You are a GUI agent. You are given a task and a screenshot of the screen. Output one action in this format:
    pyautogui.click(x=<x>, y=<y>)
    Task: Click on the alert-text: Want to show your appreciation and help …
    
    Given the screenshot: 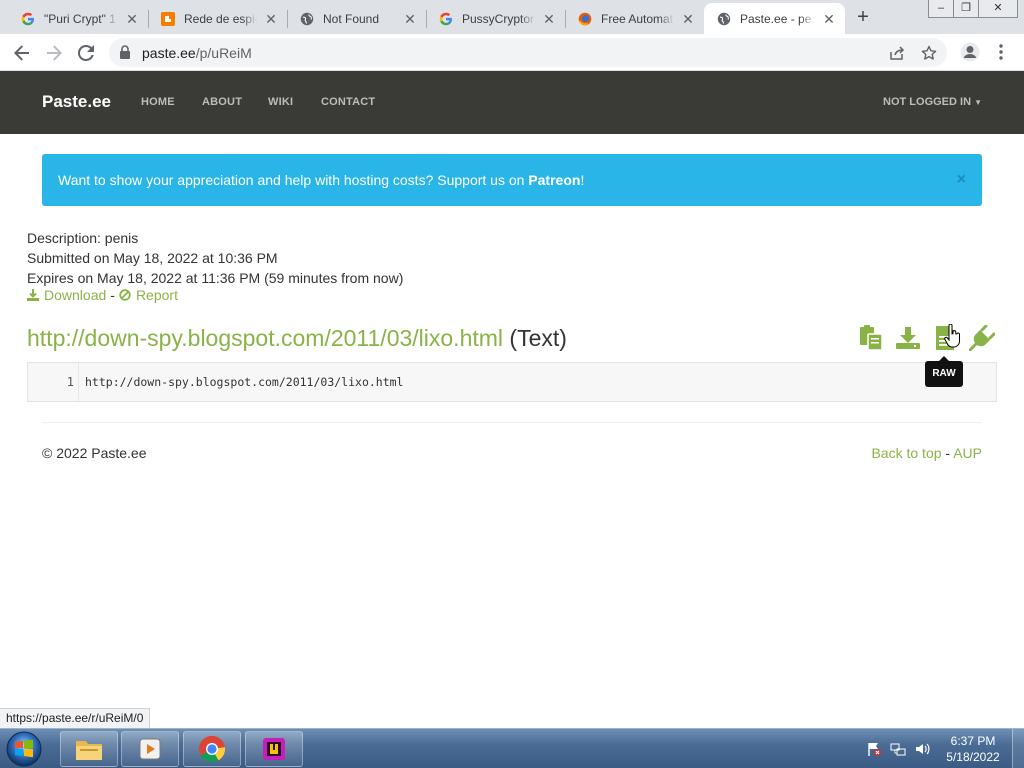 What is the action you would take?
    pyautogui.click(x=293, y=180)
    